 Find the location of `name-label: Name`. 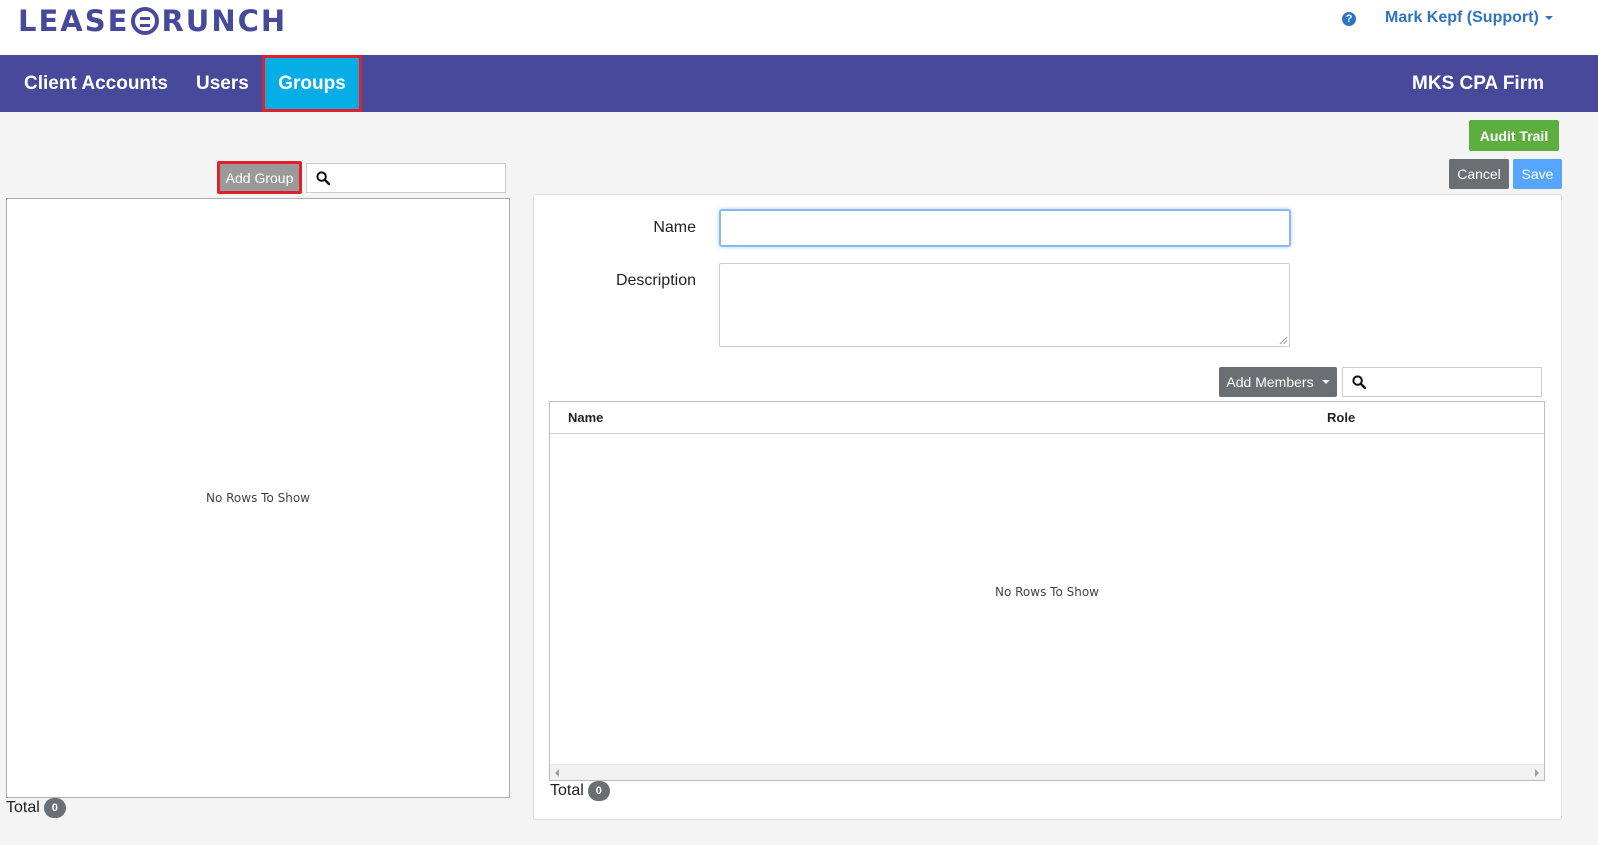

name-label: Name is located at coordinates (674, 227).